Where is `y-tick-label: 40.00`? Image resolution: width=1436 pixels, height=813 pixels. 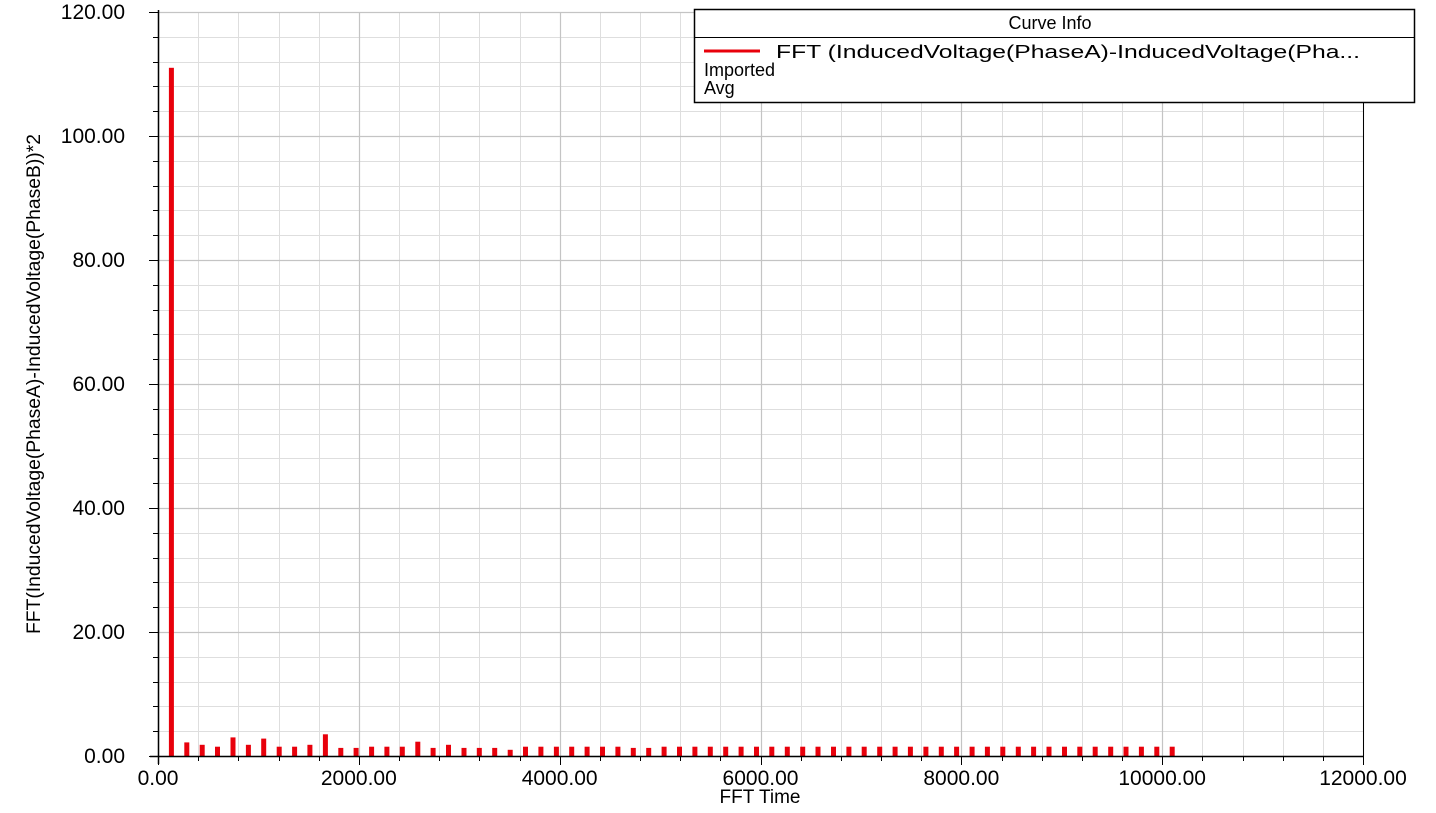
y-tick-label: 40.00 is located at coordinates (98, 508).